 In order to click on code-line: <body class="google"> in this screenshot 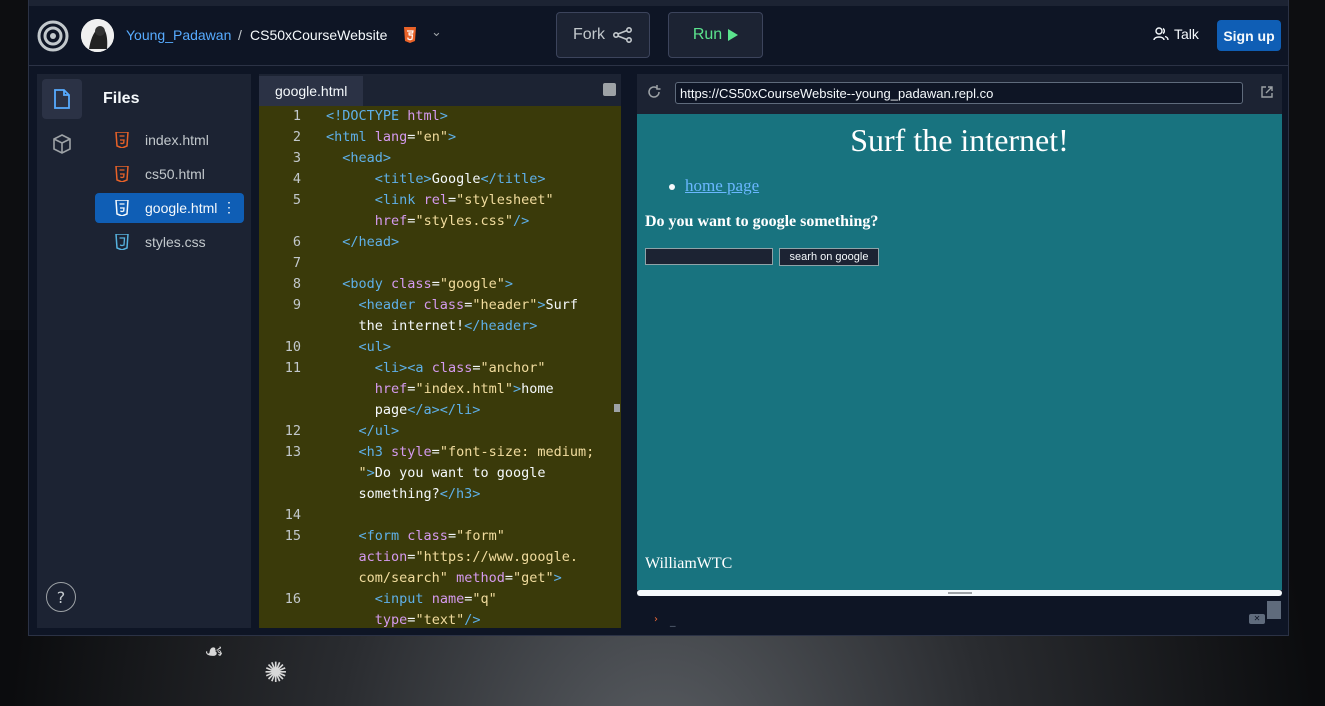, I will do `click(427, 284)`.